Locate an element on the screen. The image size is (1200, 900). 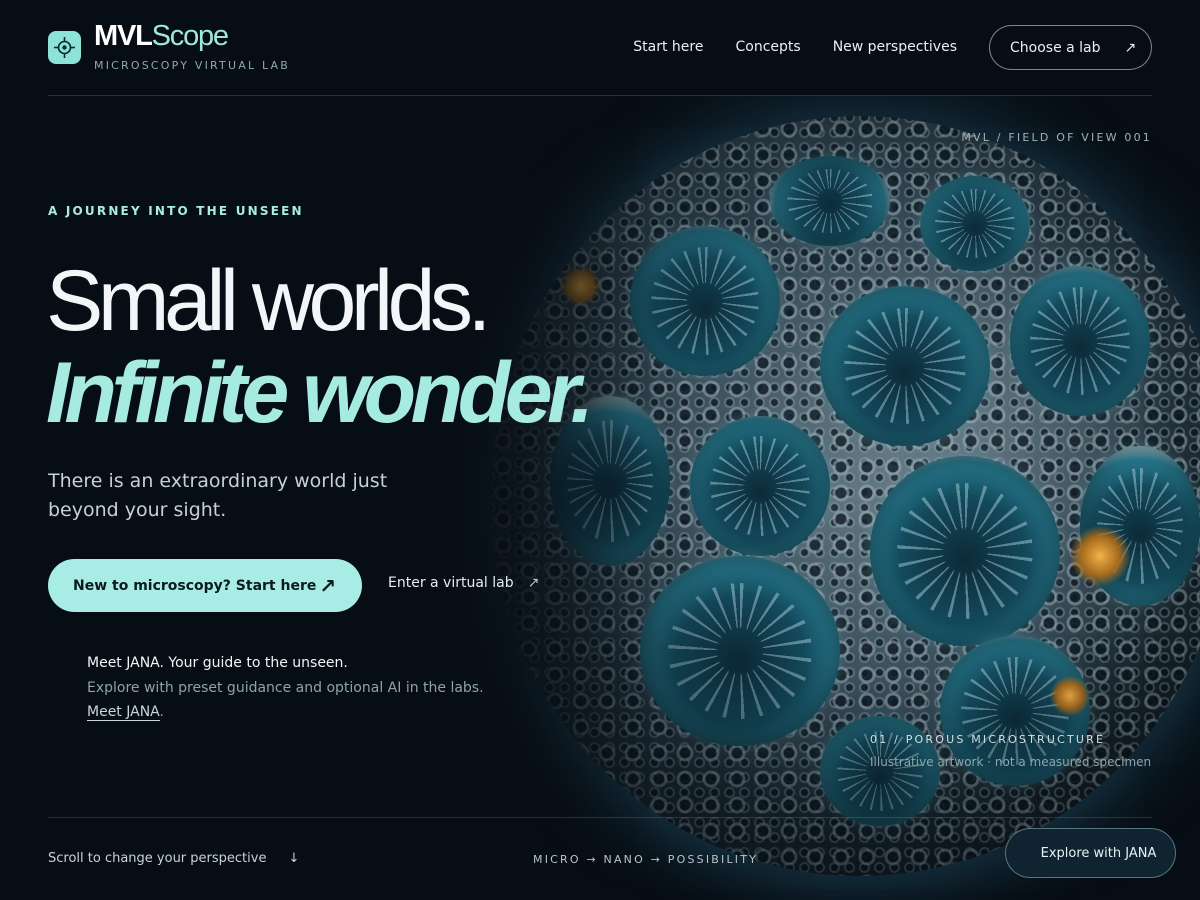
field-of-view-label: MVL / FIELD OF VIEW 001 is located at coordinates (1056, 137).